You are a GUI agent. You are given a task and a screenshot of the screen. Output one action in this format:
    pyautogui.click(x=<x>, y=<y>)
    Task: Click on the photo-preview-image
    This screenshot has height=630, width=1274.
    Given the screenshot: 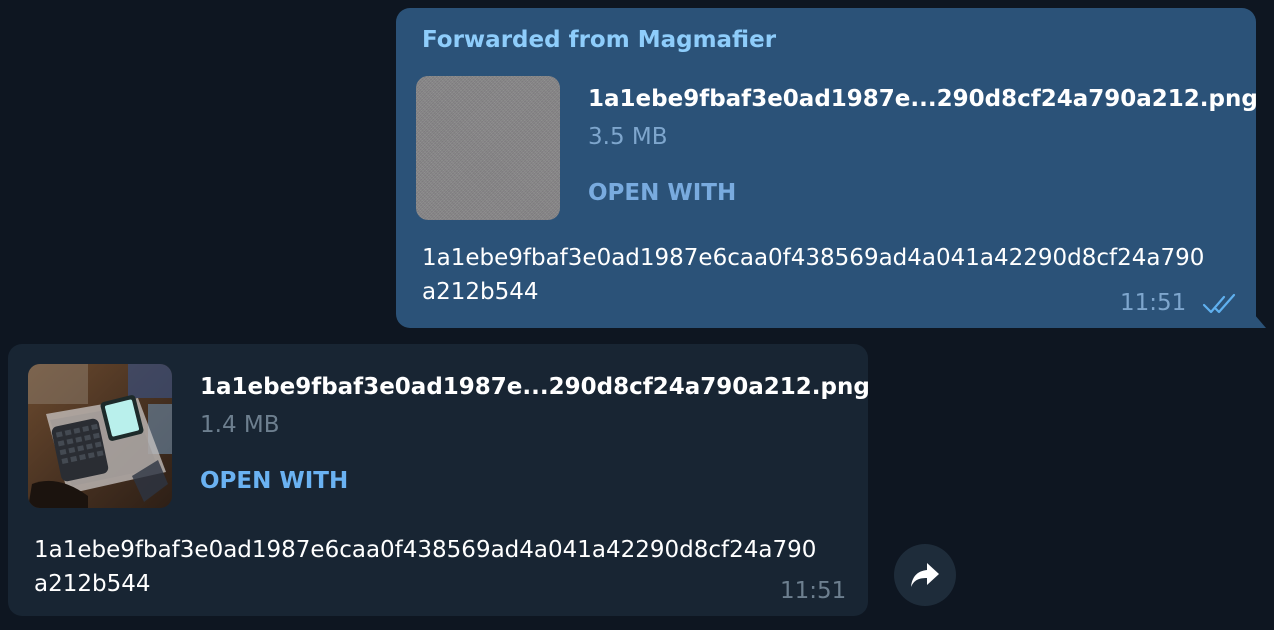 What is the action you would take?
    pyautogui.click(x=100, y=436)
    